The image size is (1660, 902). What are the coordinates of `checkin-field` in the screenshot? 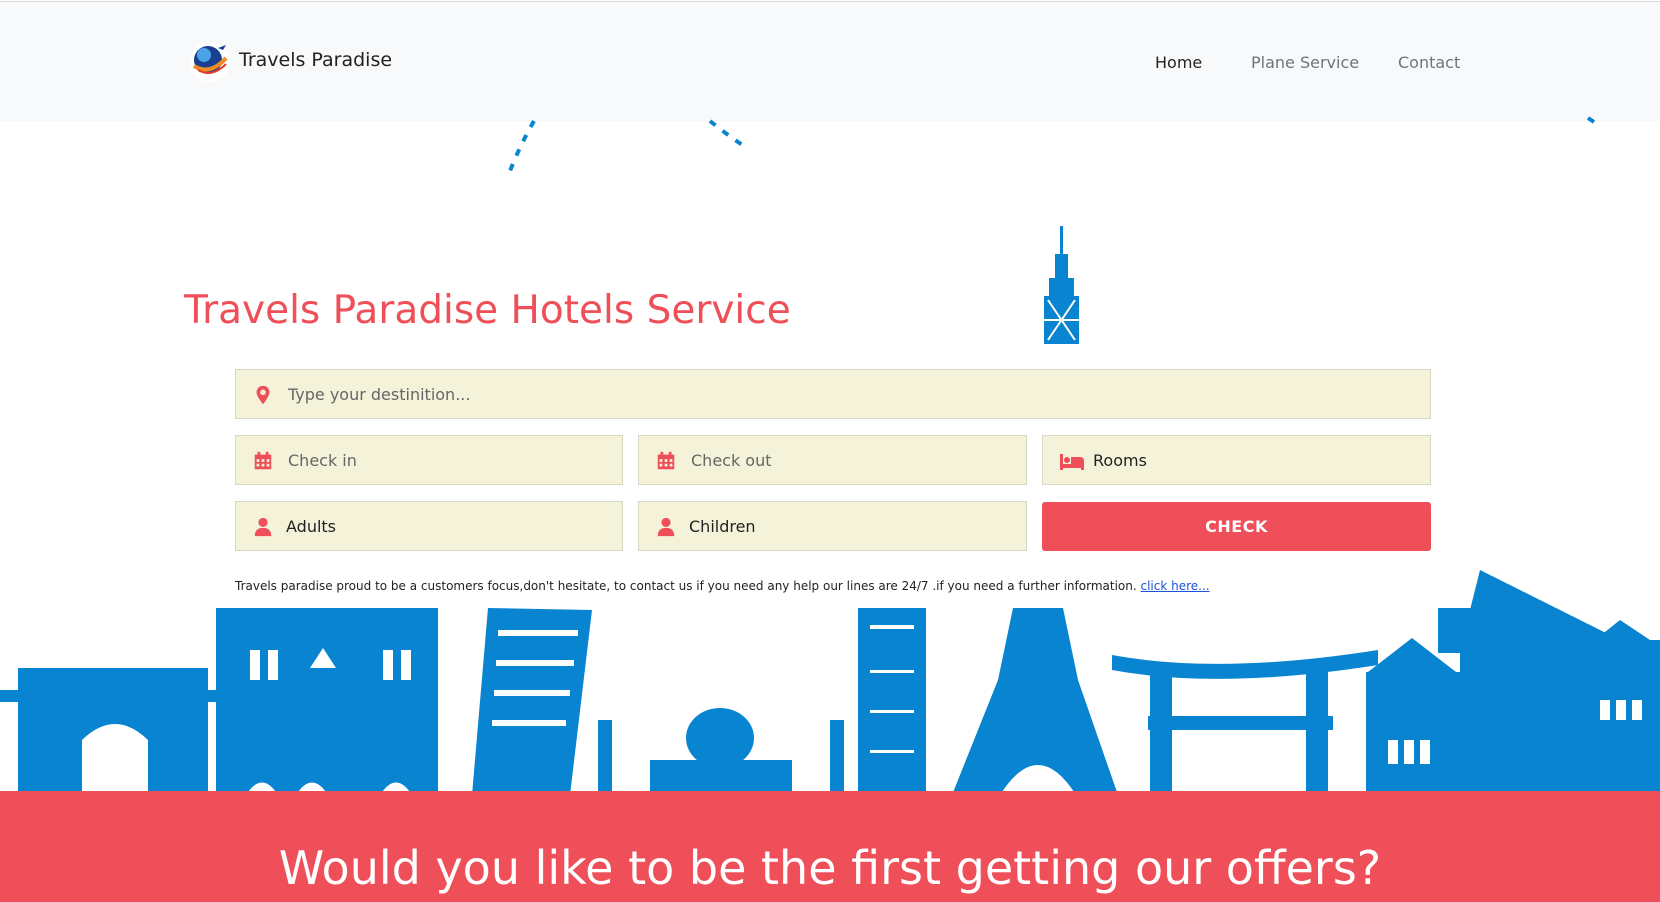 It's located at (429, 460).